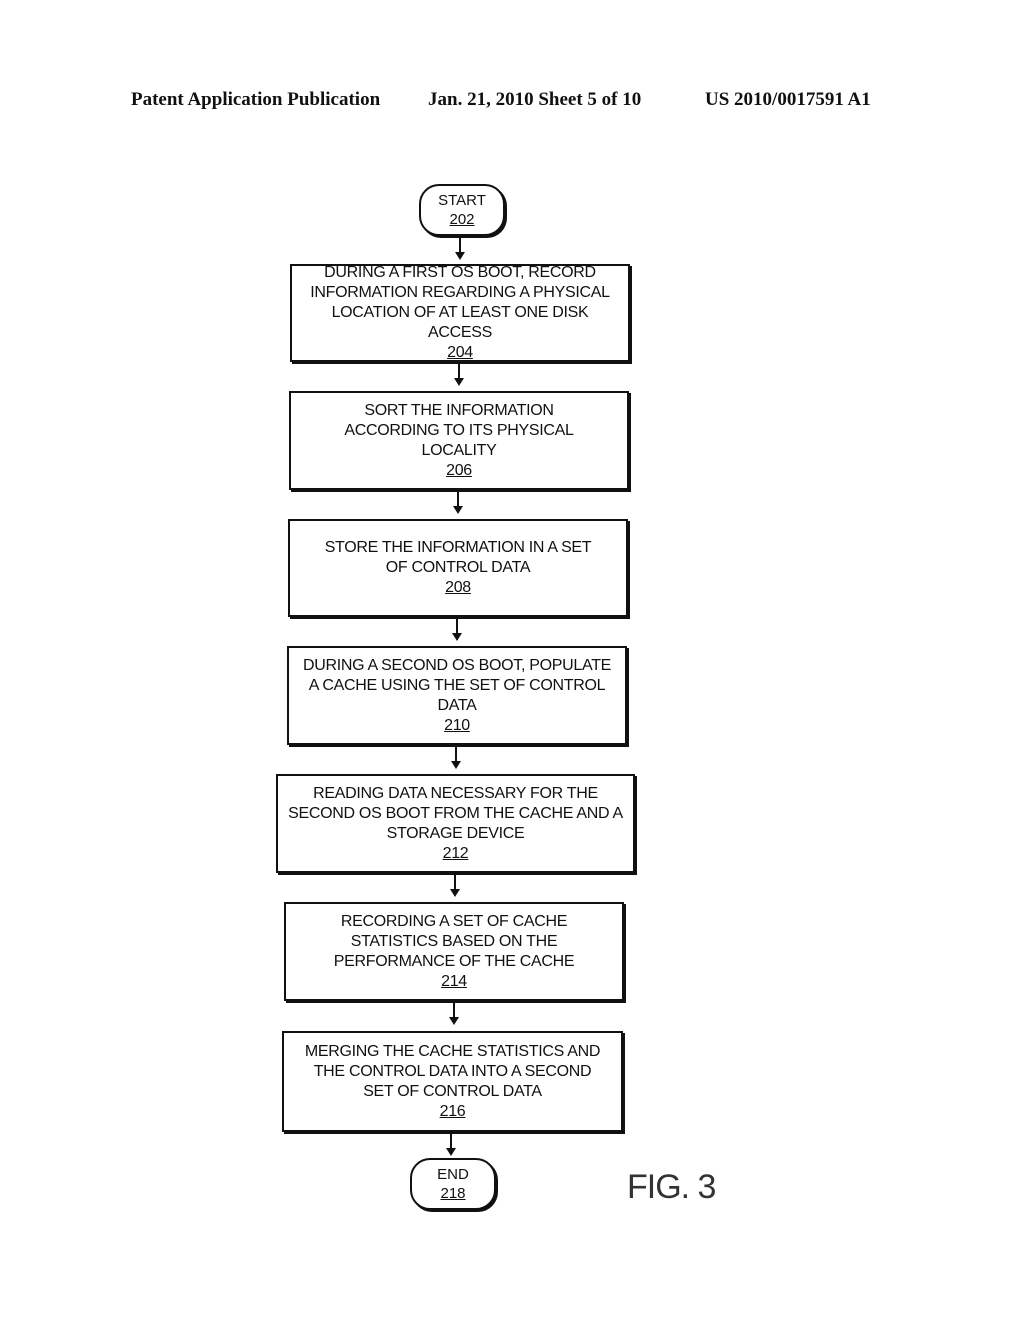 The height and width of the screenshot is (1320, 1024). What do you see at coordinates (453, 1193) in the screenshot?
I see `end-ref: 218` at bounding box center [453, 1193].